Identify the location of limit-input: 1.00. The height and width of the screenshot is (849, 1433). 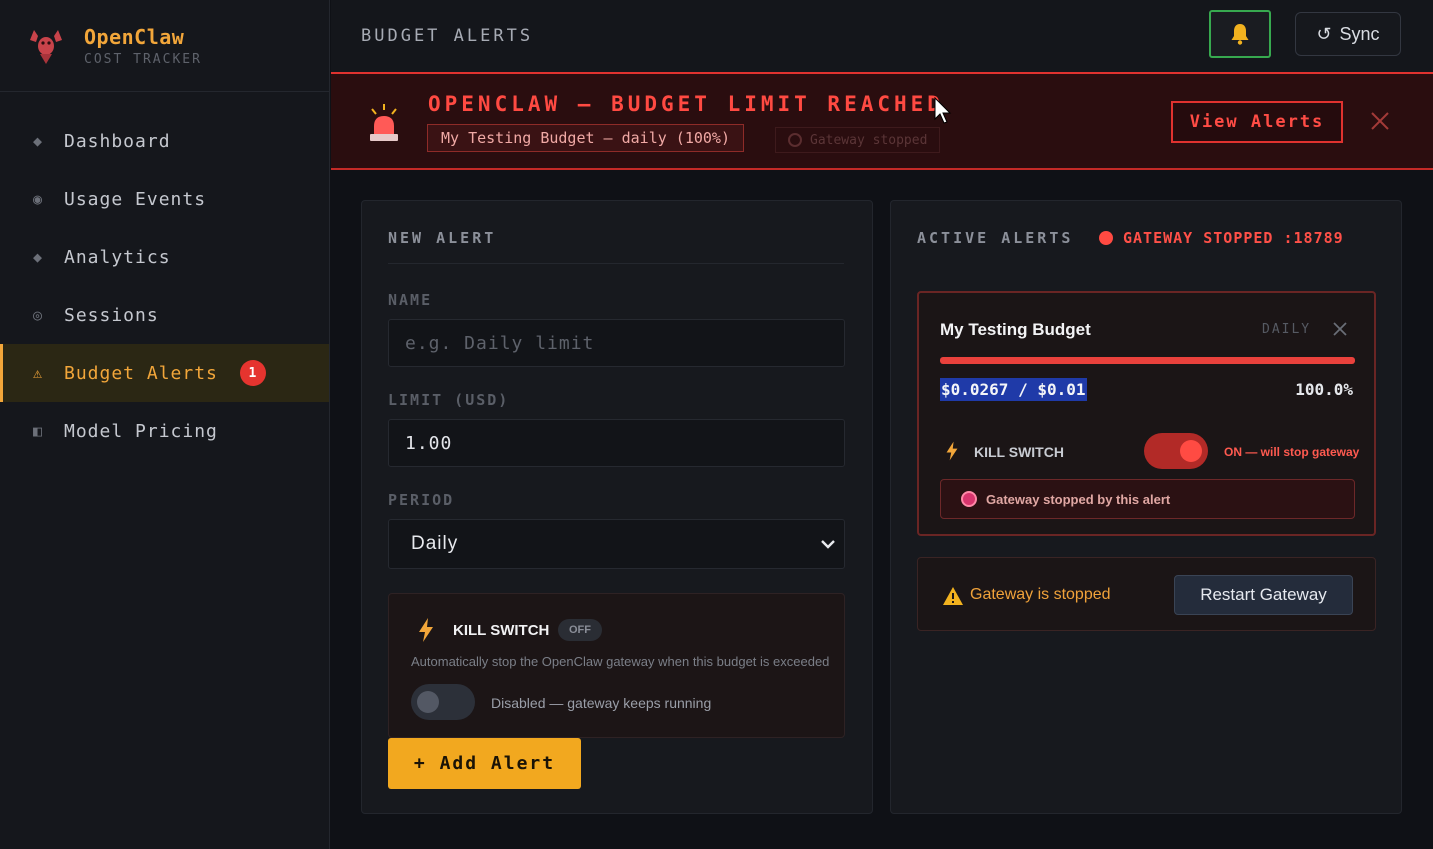
(616, 443).